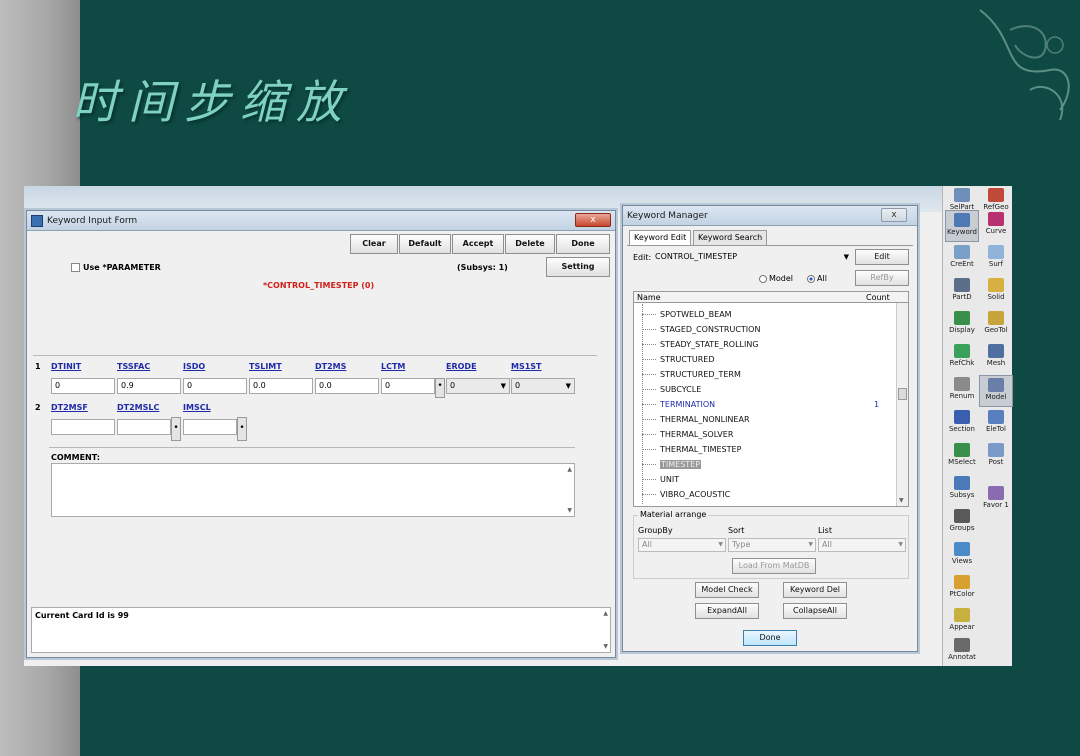 The width and height of the screenshot is (1080, 756). Describe the element at coordinates (440, 388) in the screenshot. I see `lctm-picker-button: •` at that location.